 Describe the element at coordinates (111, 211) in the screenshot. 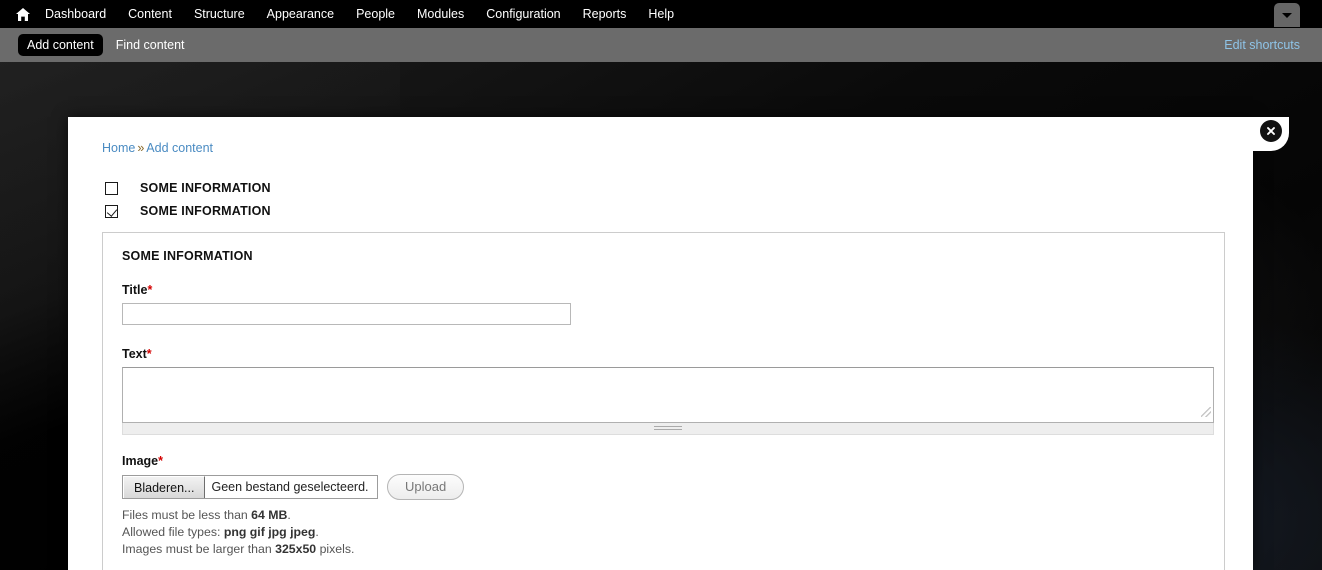

I see `checkbox-checked` at that location.